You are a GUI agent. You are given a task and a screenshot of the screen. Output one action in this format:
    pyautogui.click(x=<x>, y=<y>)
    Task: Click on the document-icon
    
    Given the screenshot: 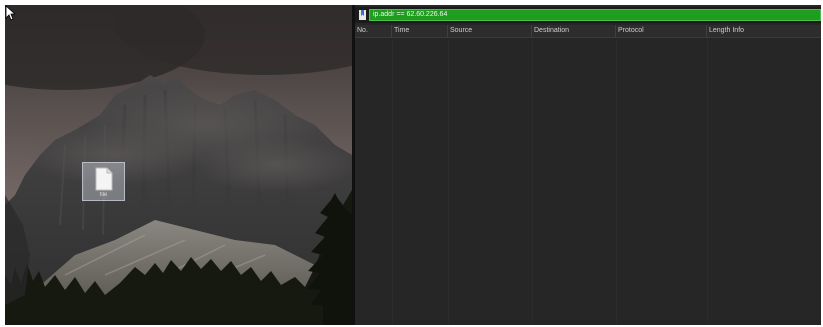 What is the action you would take?
    pyautogui.click(x=104, y=179)
    